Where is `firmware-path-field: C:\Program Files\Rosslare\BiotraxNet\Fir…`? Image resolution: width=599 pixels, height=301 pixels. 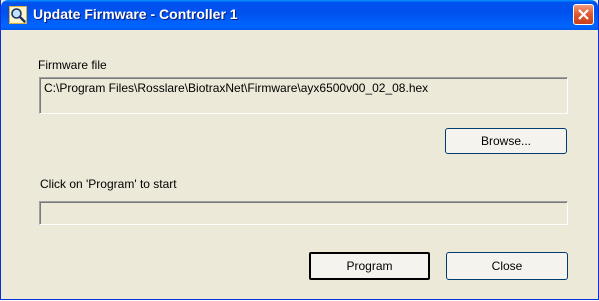
firmware-path-field: C:\Program Files\Rosslare\BiotraxNet\Fir… is located at coordinates (303, 95).